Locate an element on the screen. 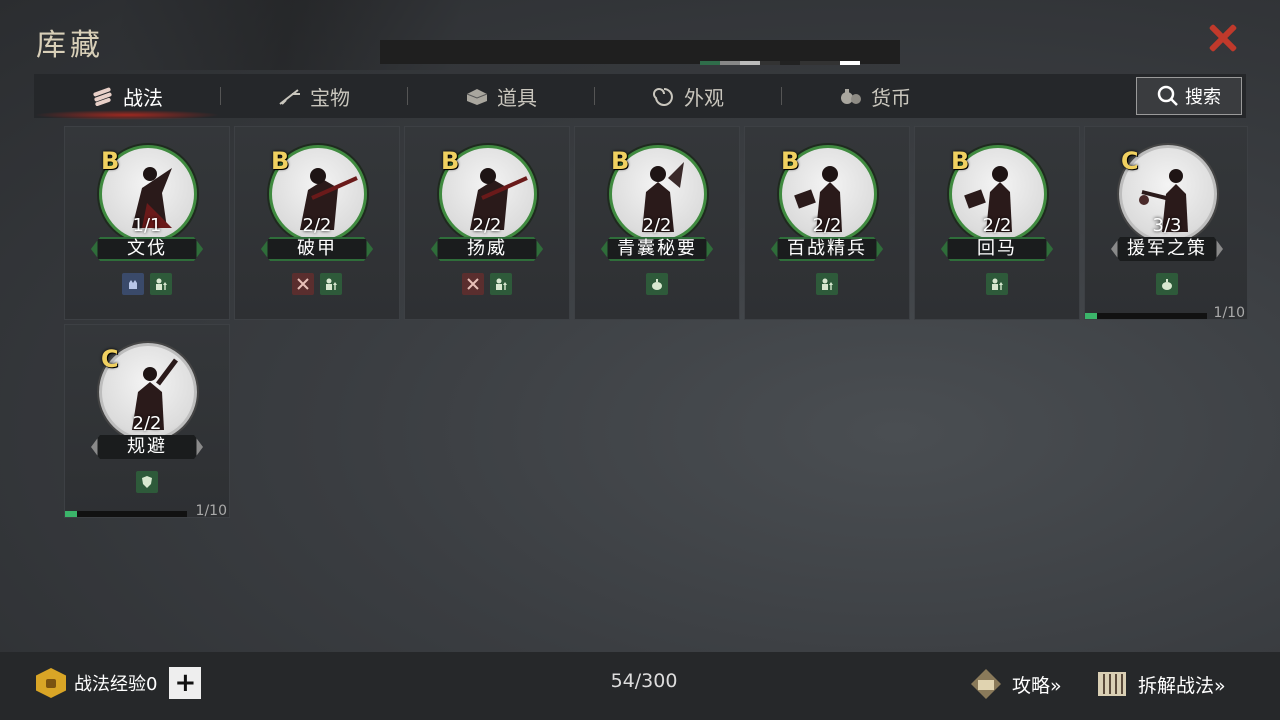  shield-icon is located at coordinates (147, 482).